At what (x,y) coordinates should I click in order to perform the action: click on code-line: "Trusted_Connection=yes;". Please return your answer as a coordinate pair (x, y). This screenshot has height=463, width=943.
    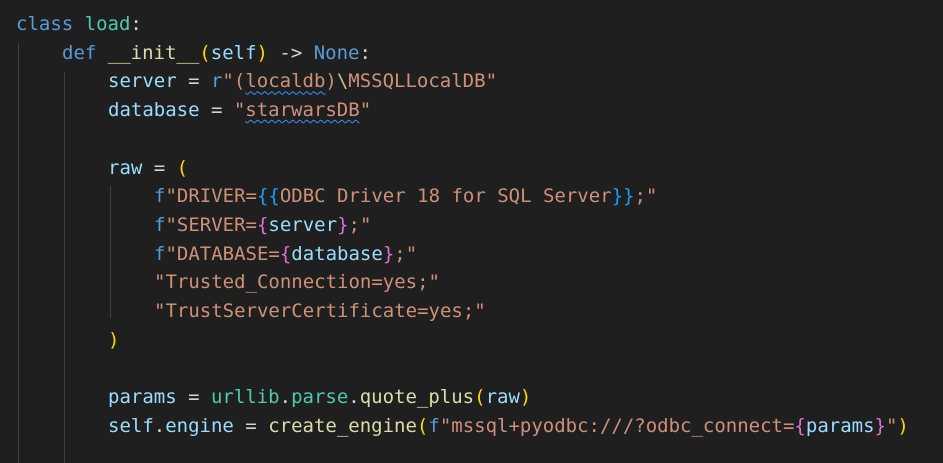
    Looking at the image, I should click on (297, 282).